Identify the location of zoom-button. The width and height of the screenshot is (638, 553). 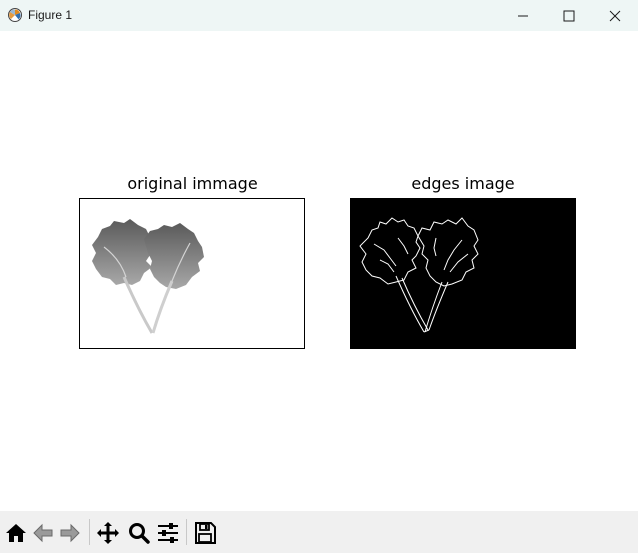
(139, 533).